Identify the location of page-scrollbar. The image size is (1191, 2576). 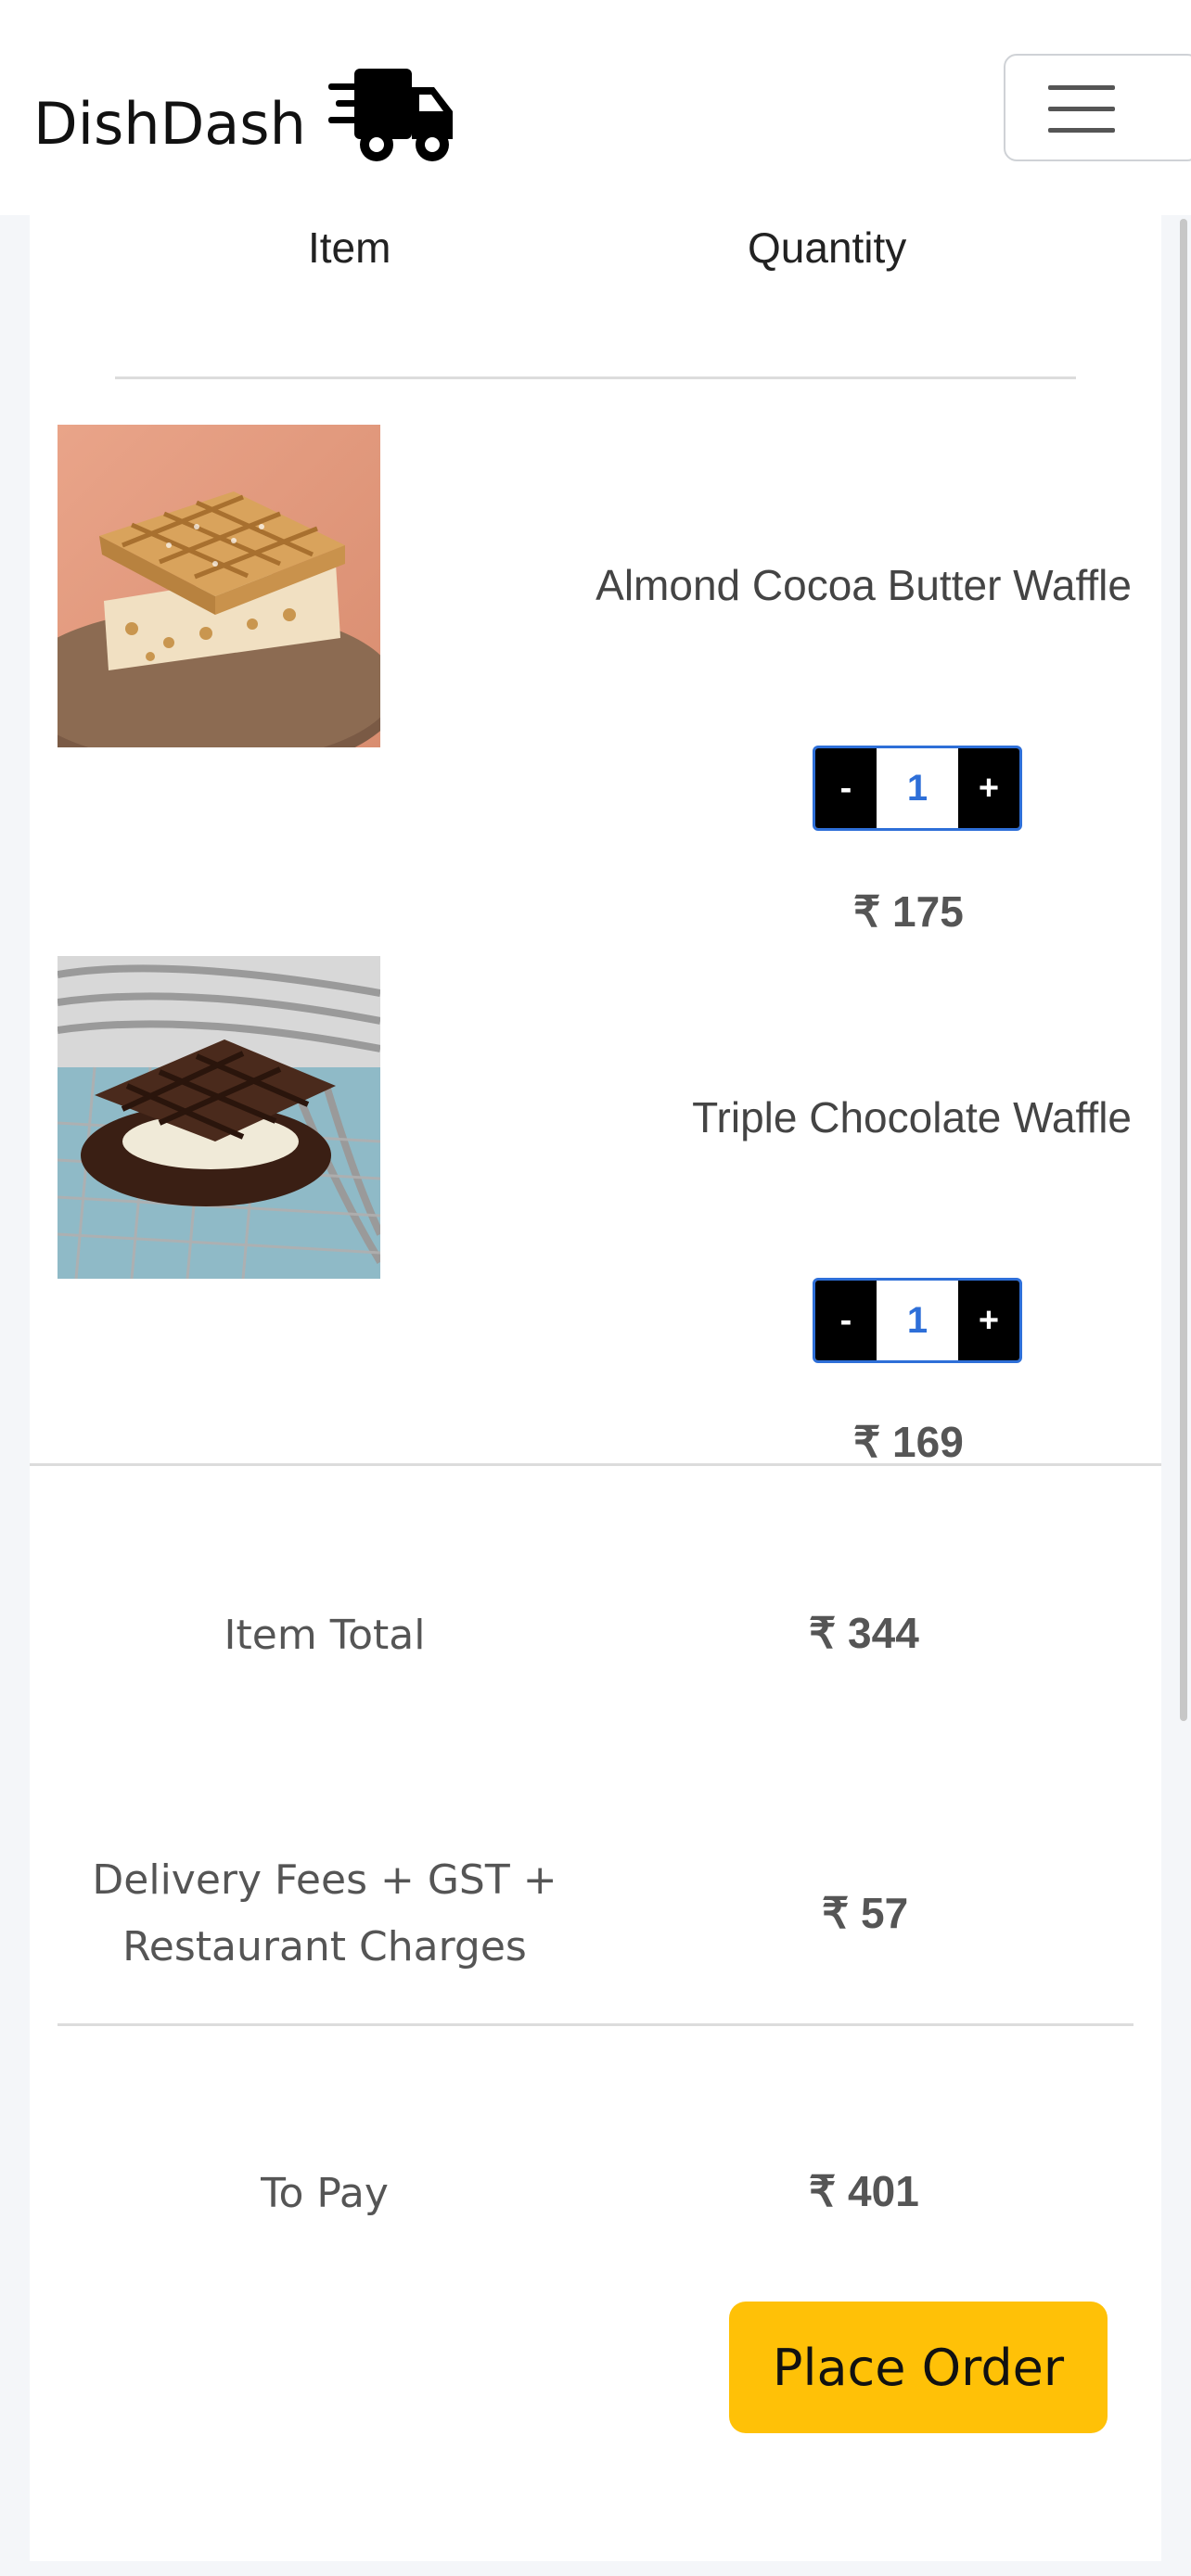
(1183, 970).